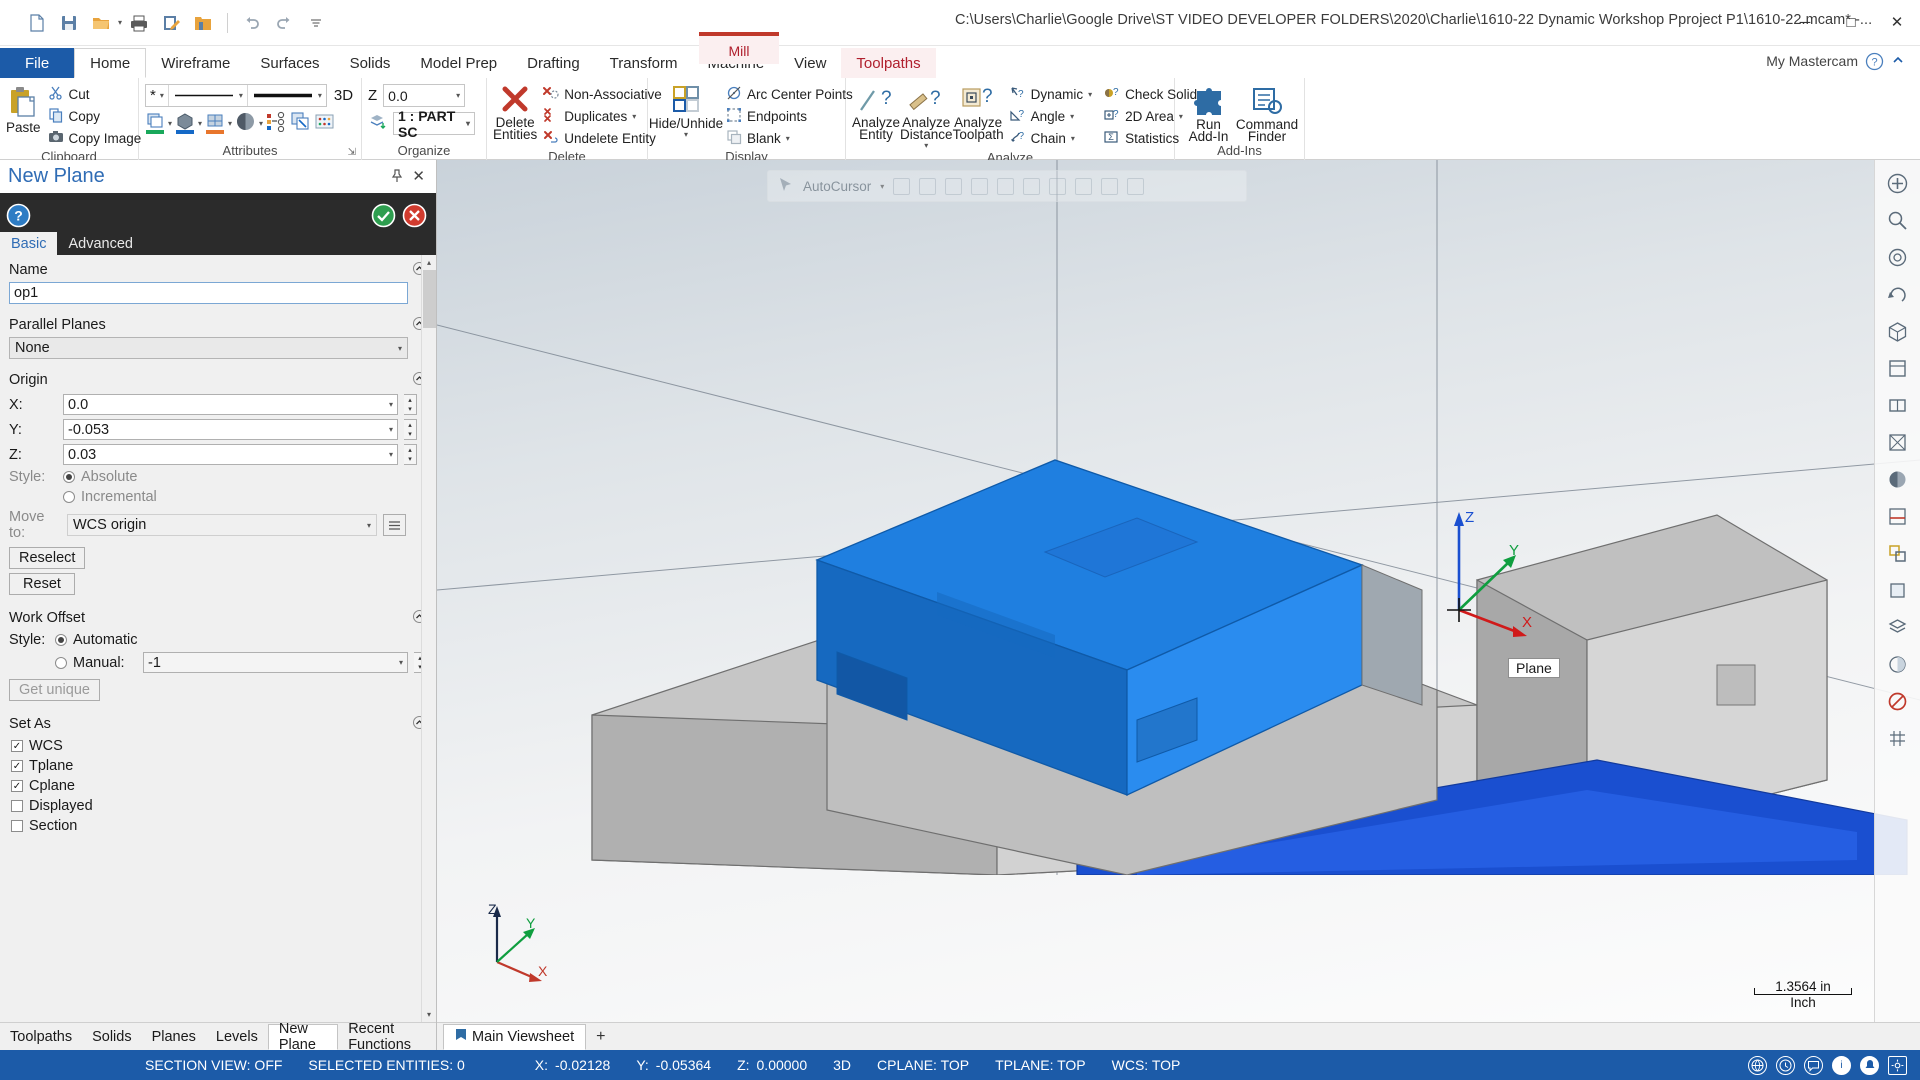 The height and width of the screenshot is (1080, 1920). What do you see at coordinates (954, 186) in the screenshot?
I see `autocursor-option-3-icon` at bounding box center [954, 186].